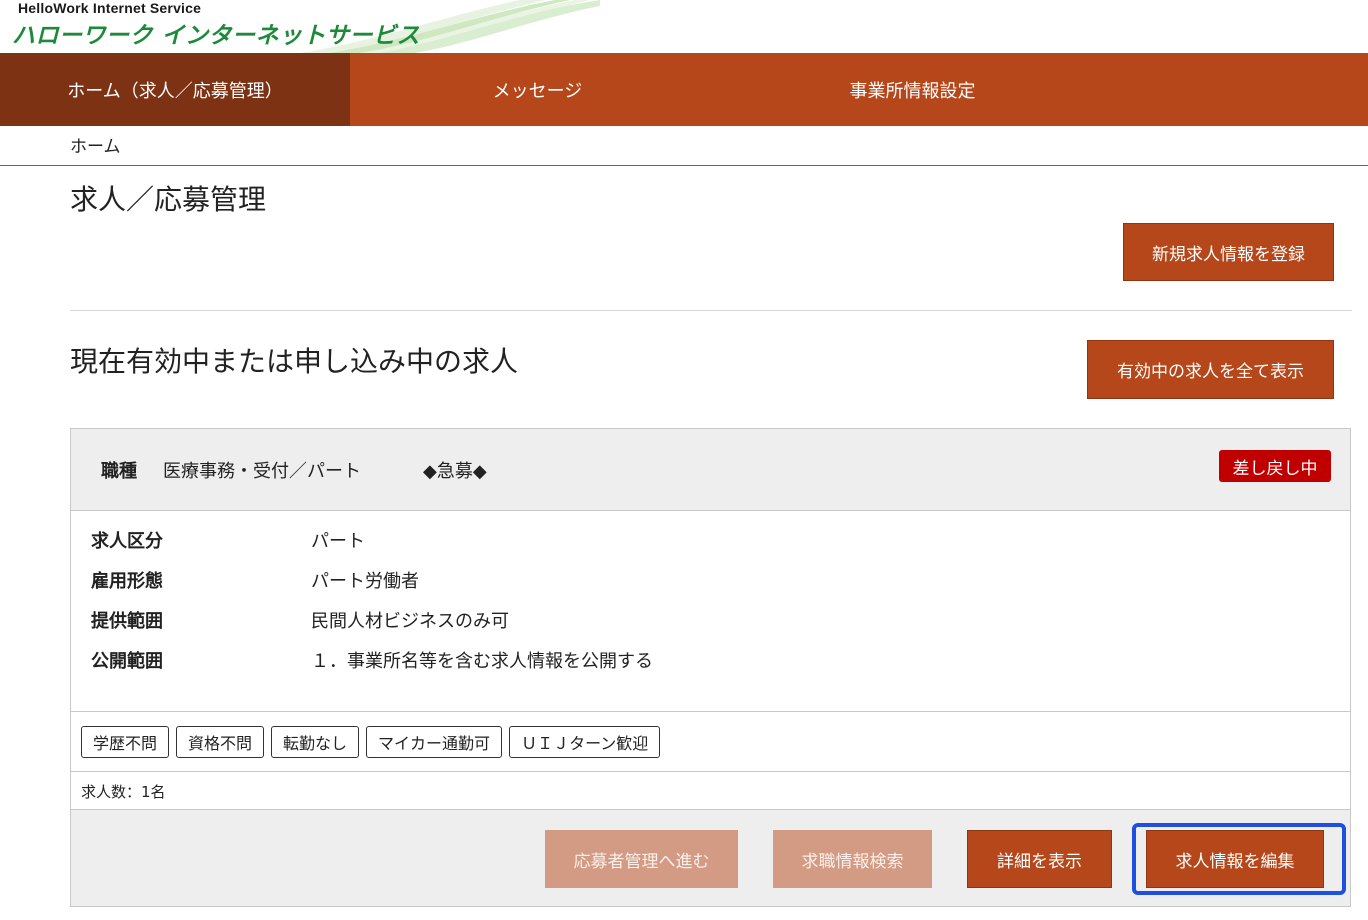 The height and width of the screenshot is (920, 1368). I want to click on info-value: １．事業所名等を含む求人情報を公開する, so click(482, 661).